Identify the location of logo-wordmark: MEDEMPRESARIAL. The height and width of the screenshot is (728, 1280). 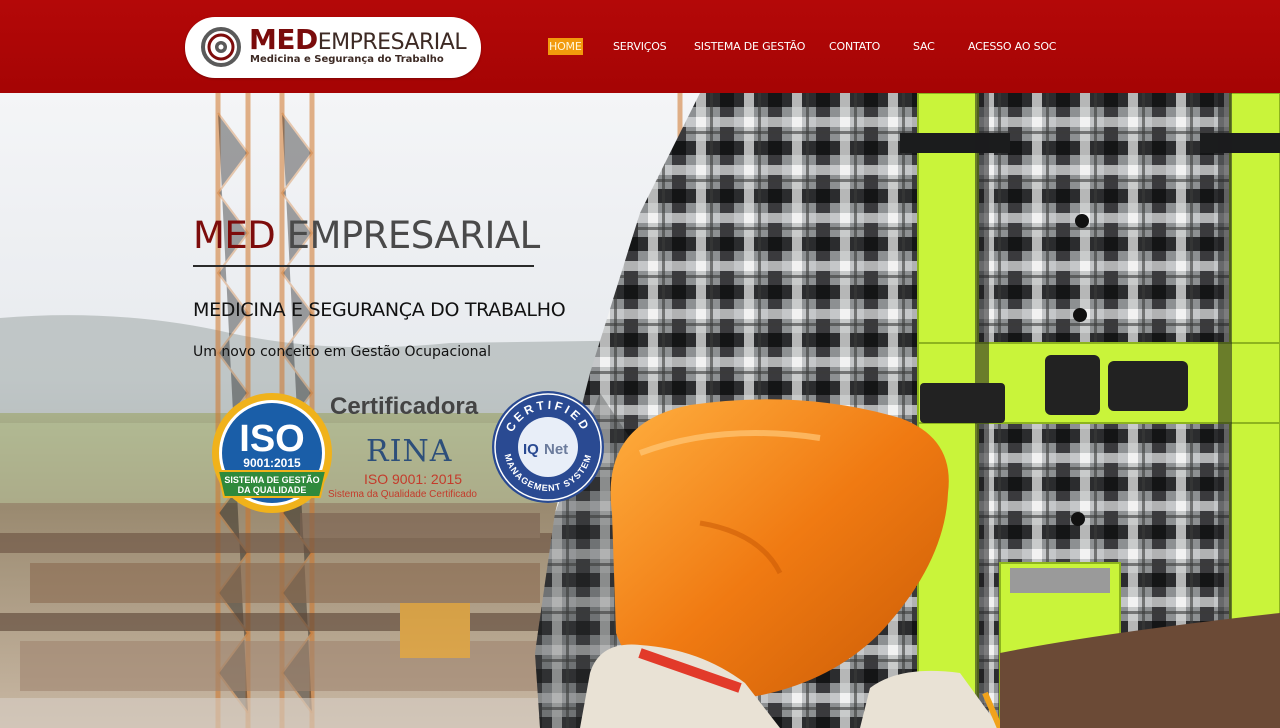
(358, 40).